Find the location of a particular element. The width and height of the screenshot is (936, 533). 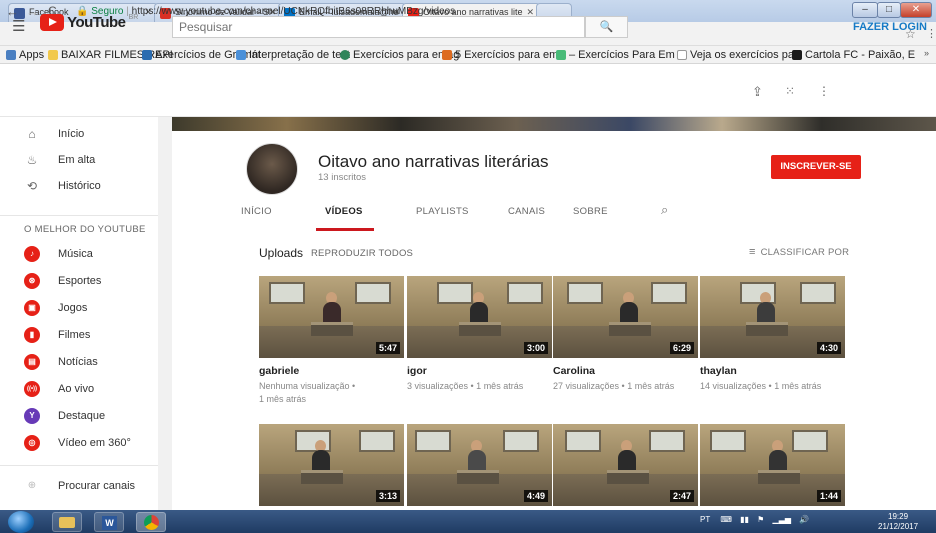

folder-icon is located at coordinates (67, 522).